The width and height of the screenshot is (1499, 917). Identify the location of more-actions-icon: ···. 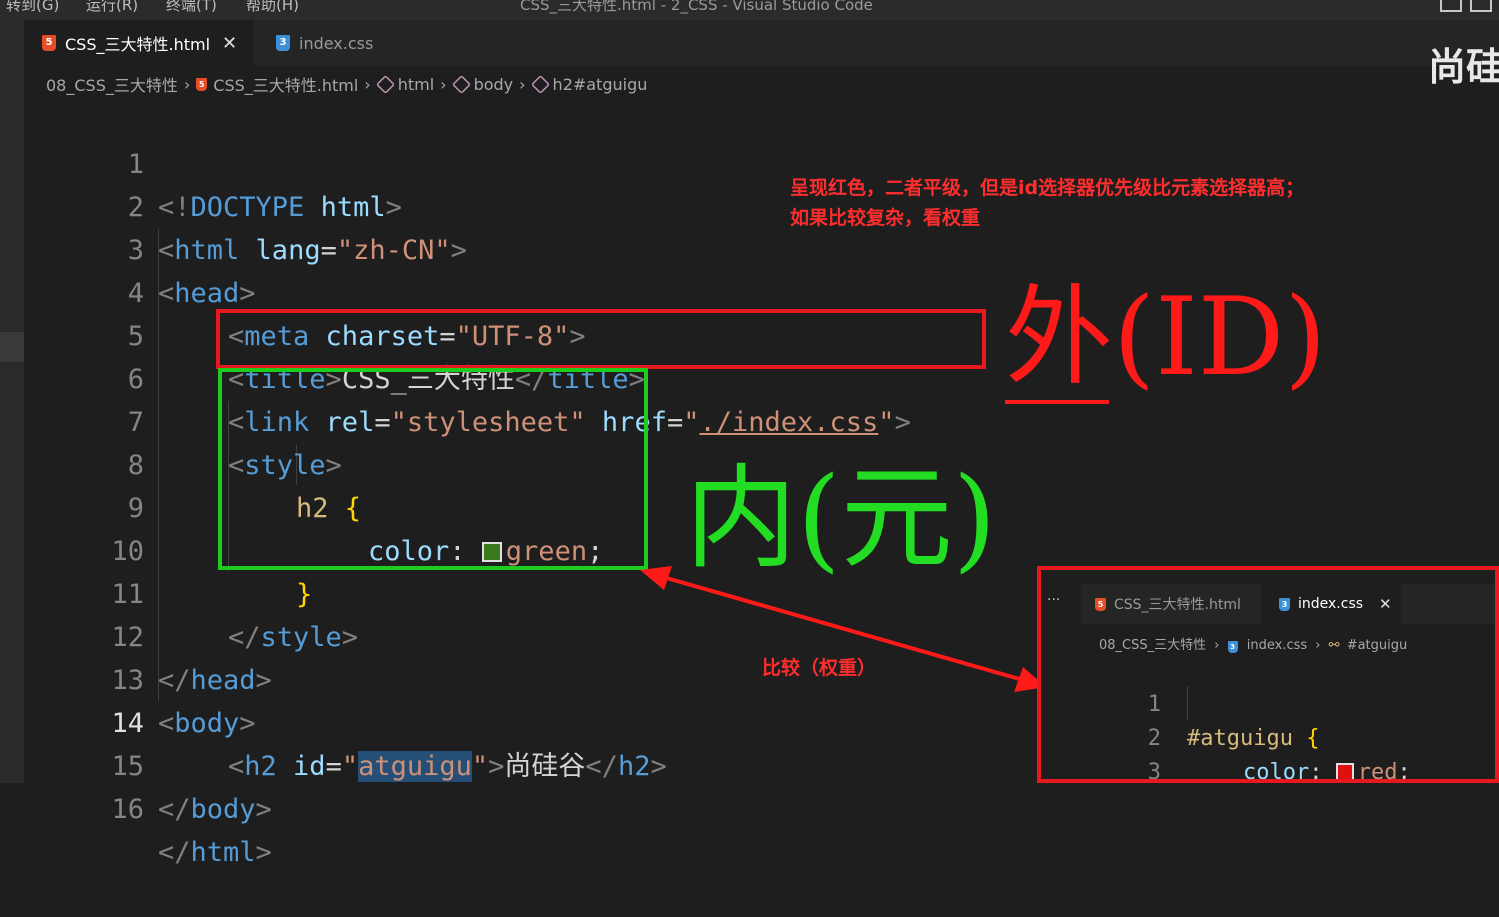
(1053, 600).